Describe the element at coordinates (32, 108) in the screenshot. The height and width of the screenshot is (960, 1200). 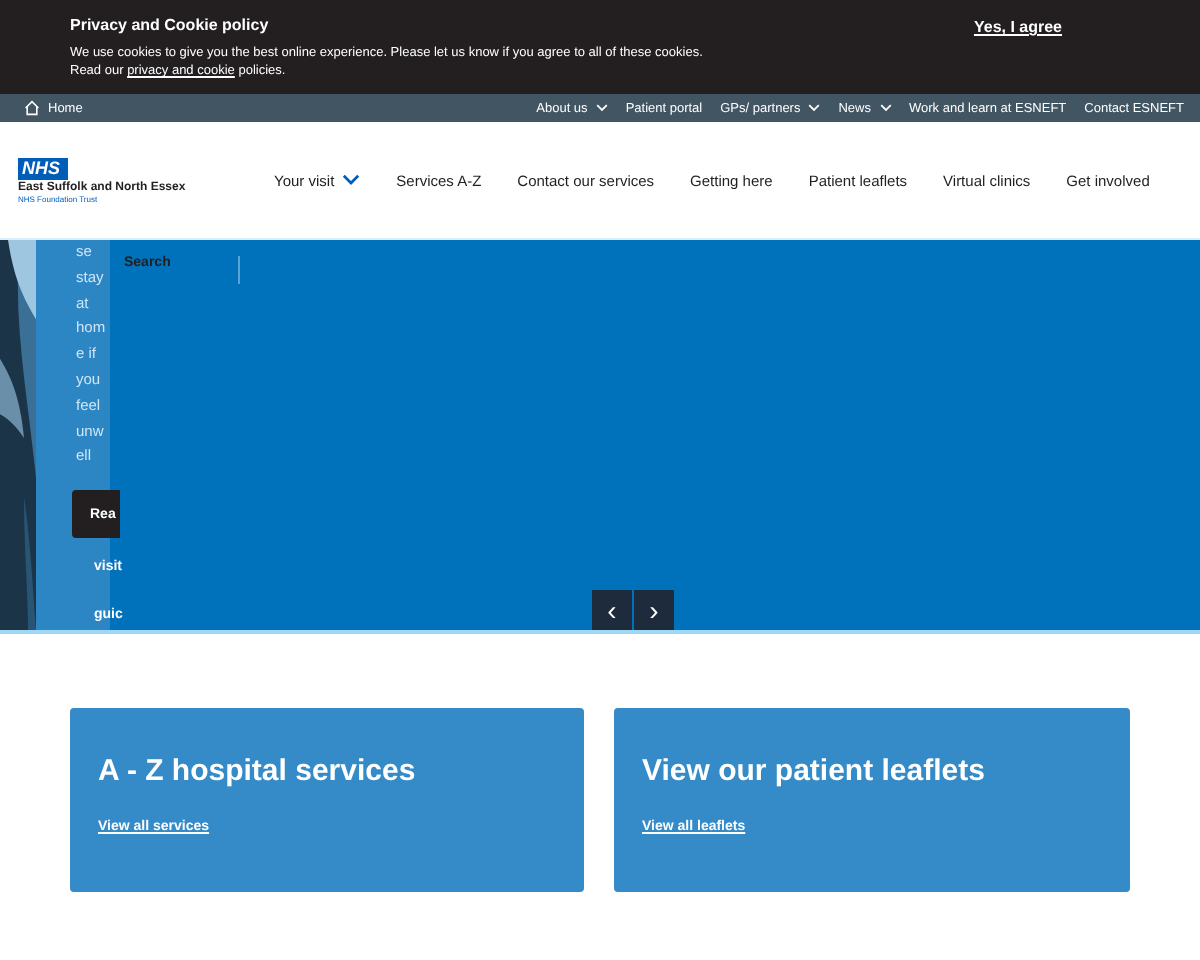
I see `home-icon` at that location.